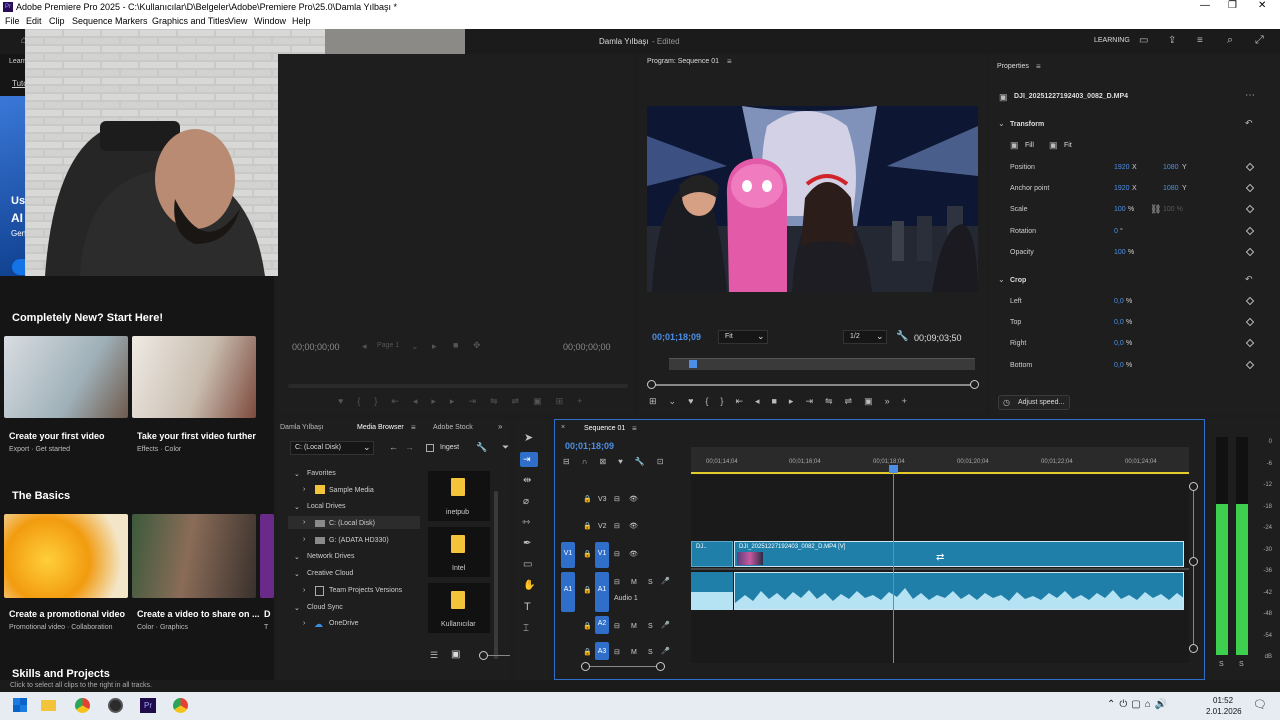  I want to click on sequence-menu-icon: ≡, so click(634, 428).